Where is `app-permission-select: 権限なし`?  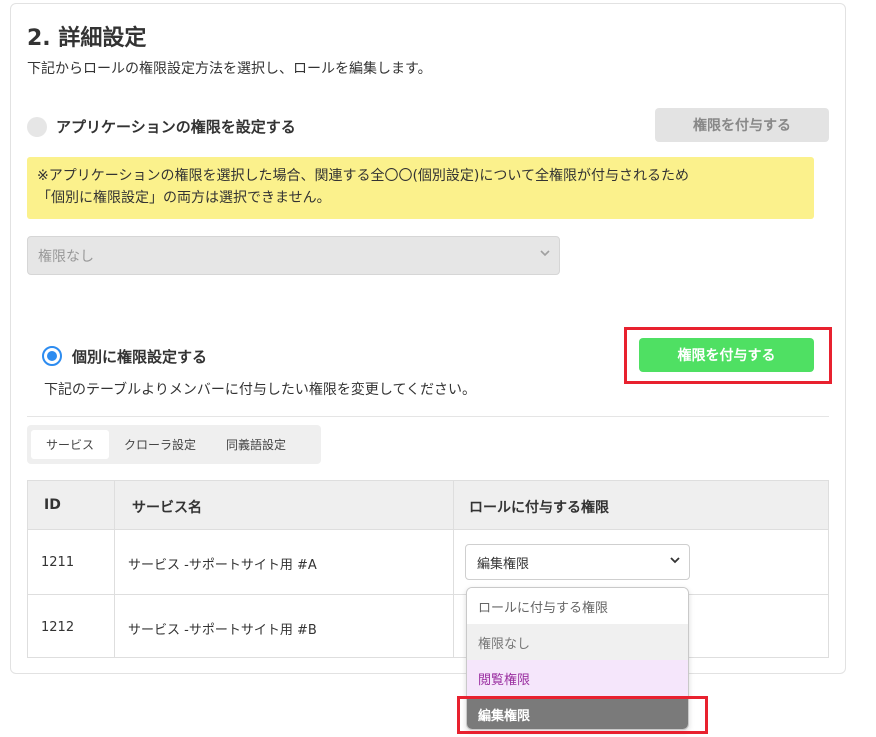
app-permission-select: 権限なし is located at coordinates (293, 255).